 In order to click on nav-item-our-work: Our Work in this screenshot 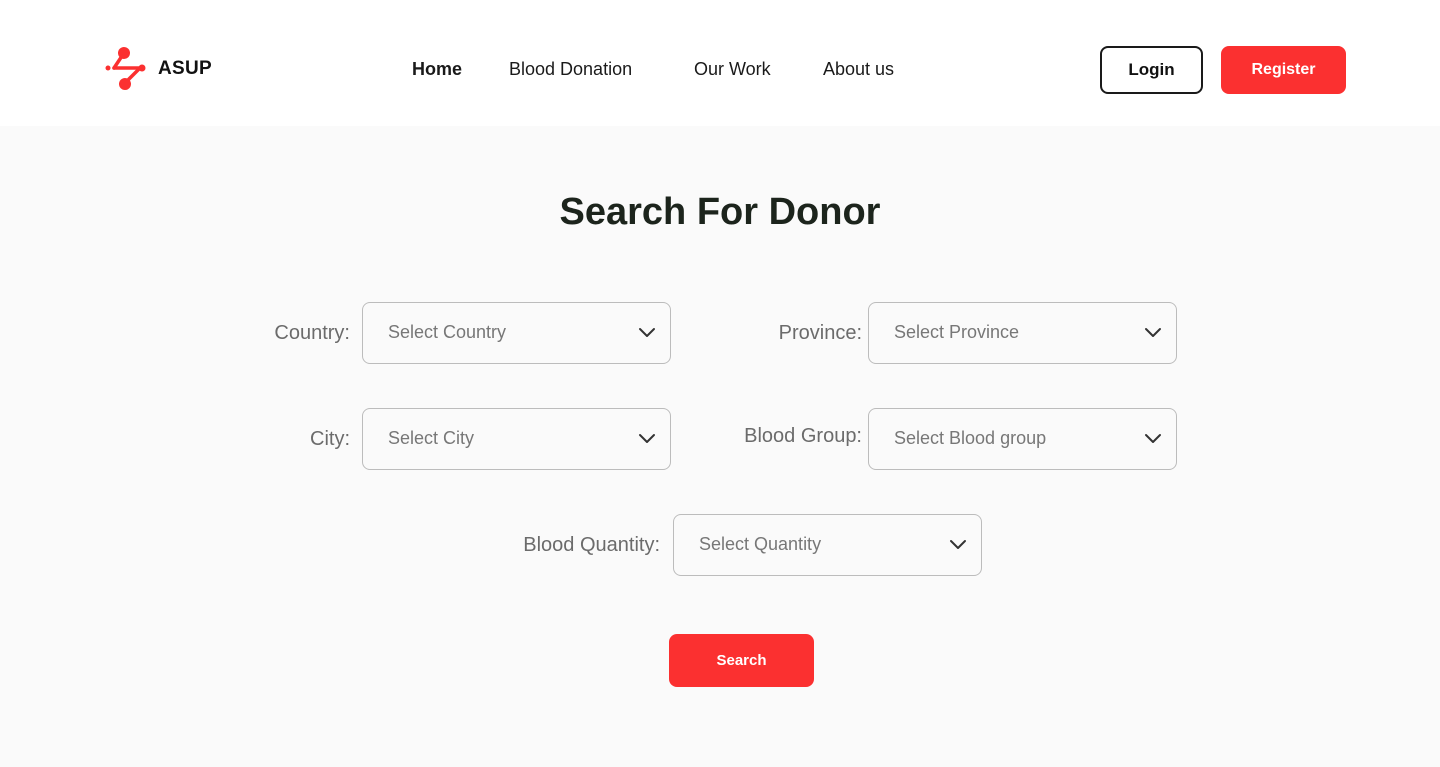, I will do `click(732, 69)`.